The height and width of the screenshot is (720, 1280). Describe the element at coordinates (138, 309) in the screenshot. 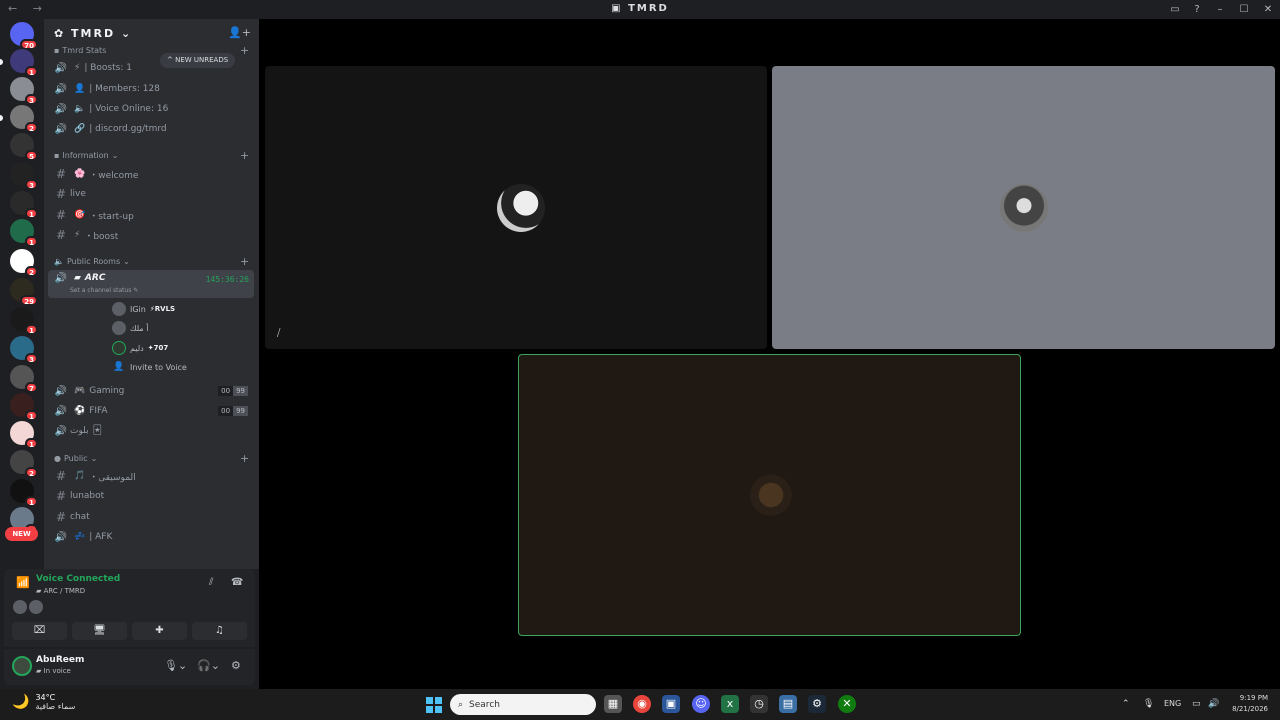

I see `user-name: IGin` at that location.